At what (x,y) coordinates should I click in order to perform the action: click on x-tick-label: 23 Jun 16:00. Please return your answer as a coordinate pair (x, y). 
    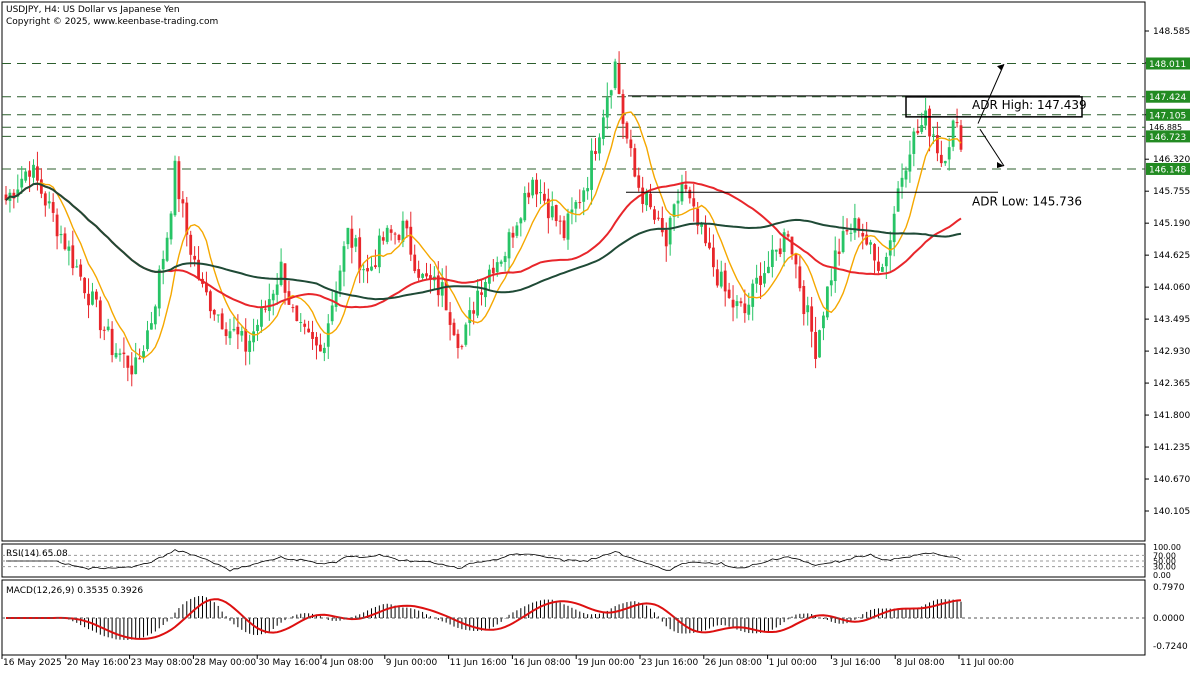
    Looking at the image, I should click on (669, 663).